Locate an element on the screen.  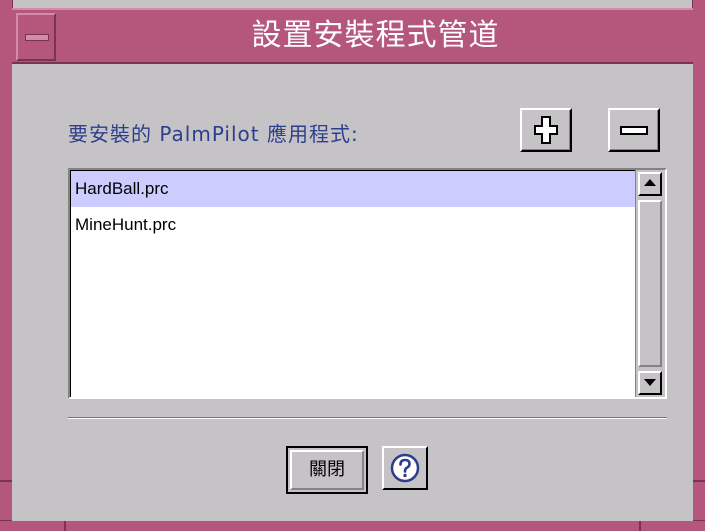
help-button is located at coordinates (405, 468).